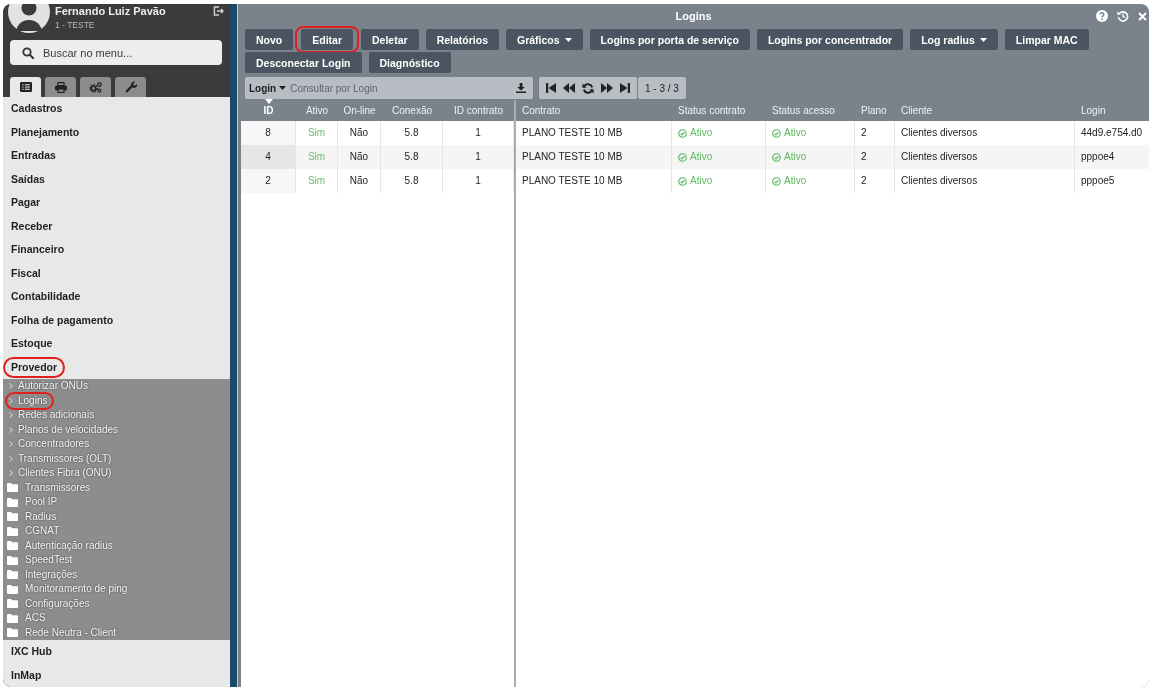 The height and width of the screenshot is (690, 1150). Describe the element at coordinates (1142, 16) in the screenshot. I see `close-icon` at that location.